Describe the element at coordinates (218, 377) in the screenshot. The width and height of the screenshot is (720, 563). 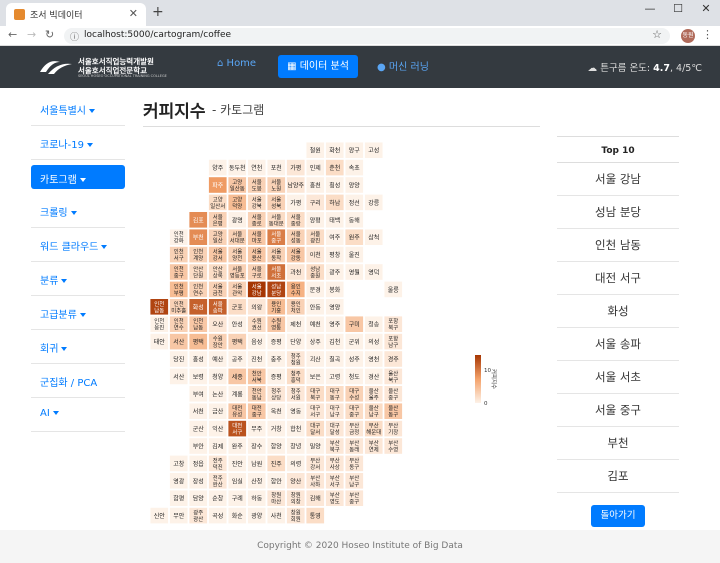
I see `cell-label: 청양` at that location.